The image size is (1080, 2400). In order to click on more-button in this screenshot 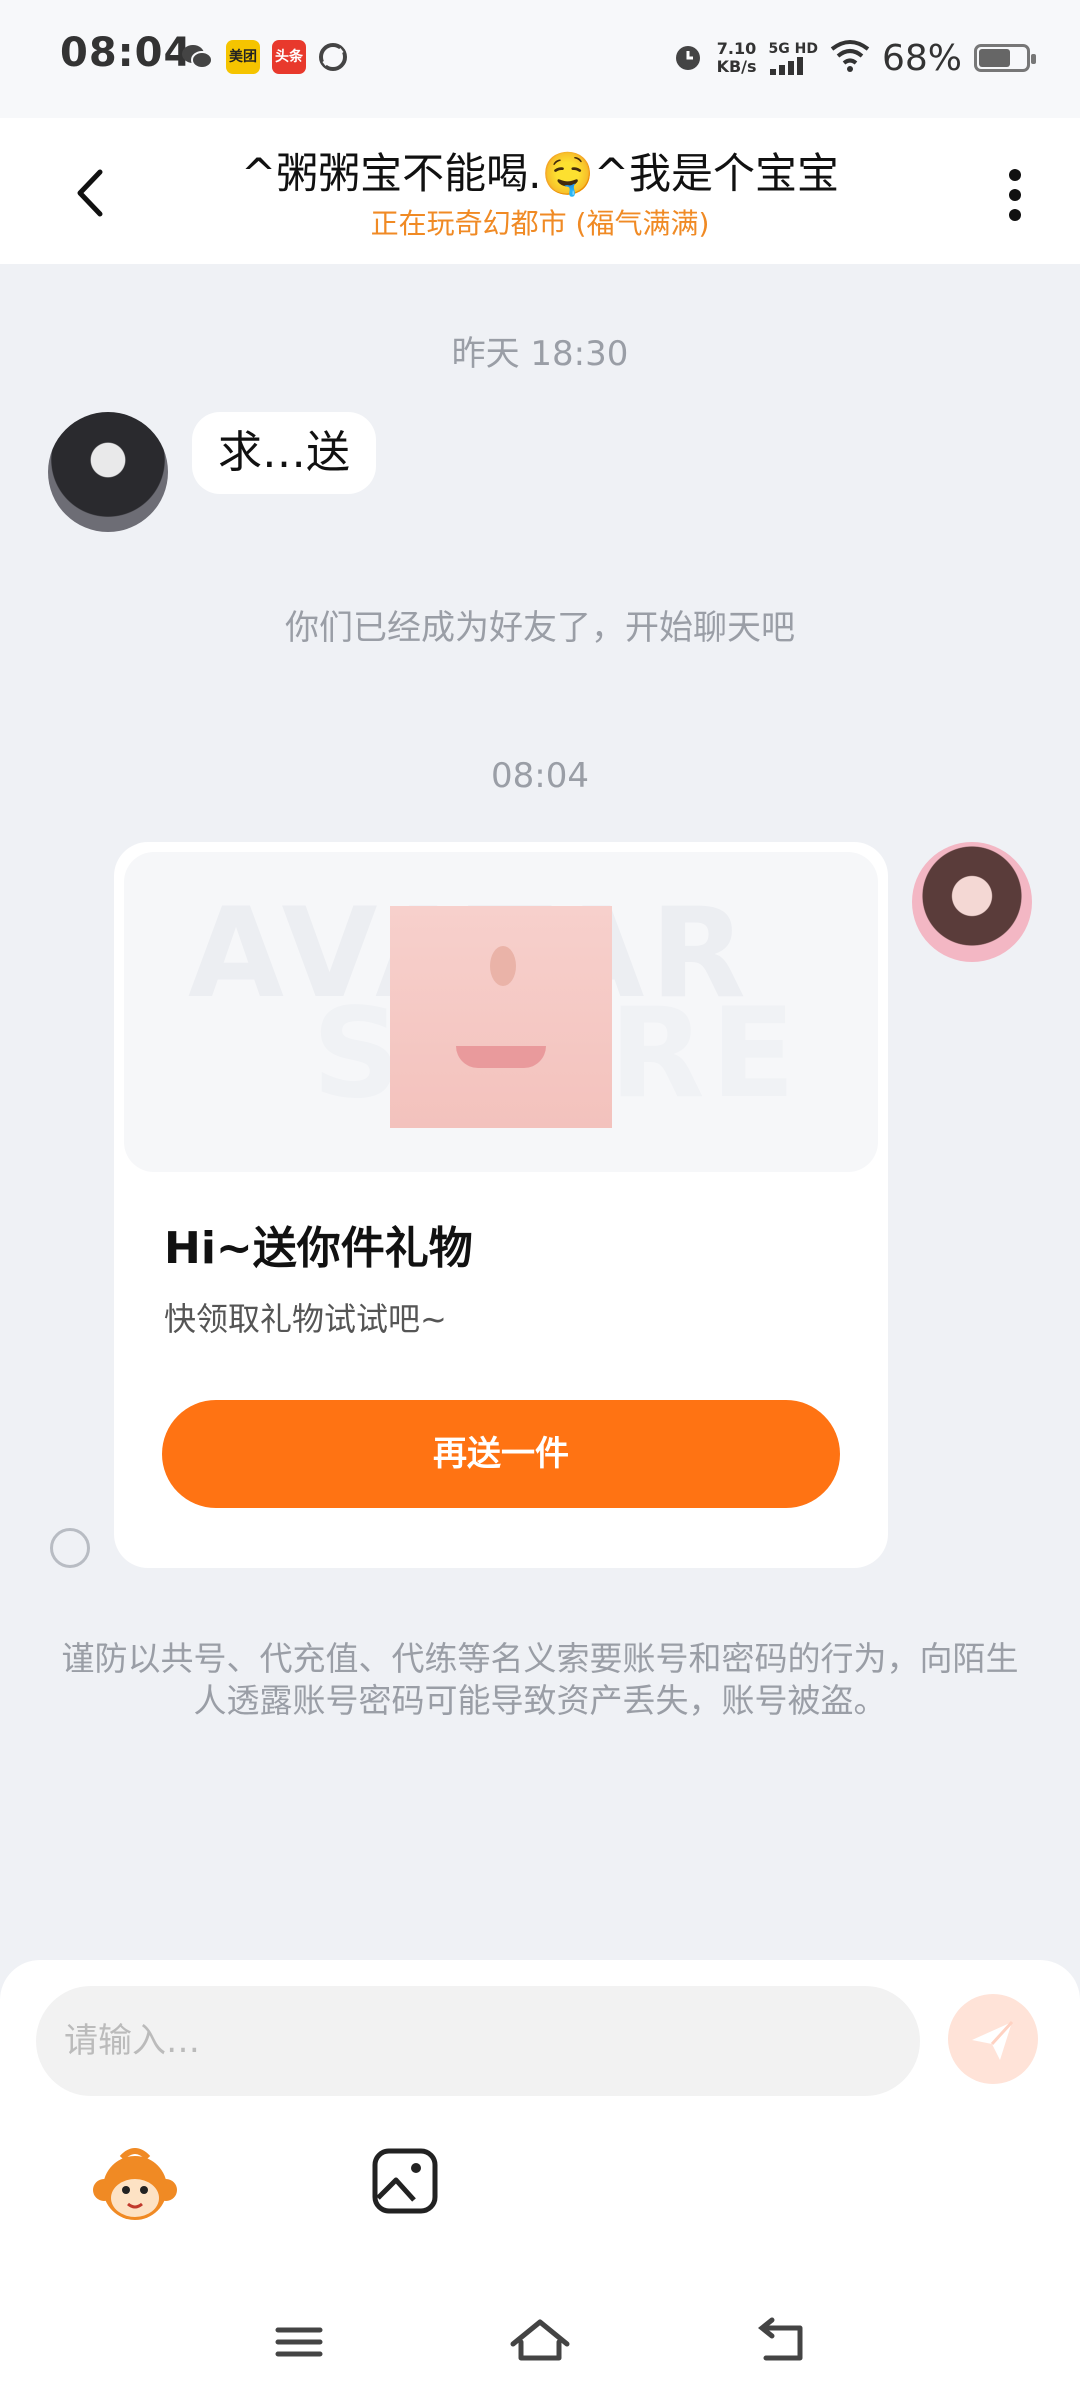, I will do `click(1015, 195)`.